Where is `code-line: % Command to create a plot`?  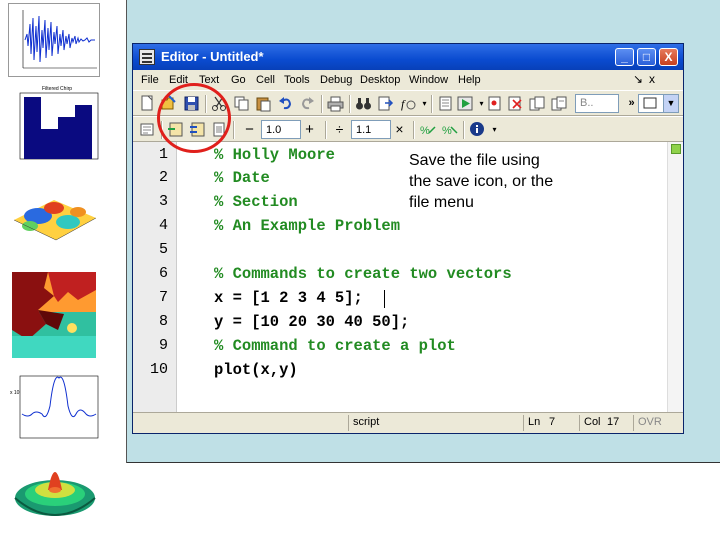
code-line: % Command to create a plot is located at coordinates (335, 346).